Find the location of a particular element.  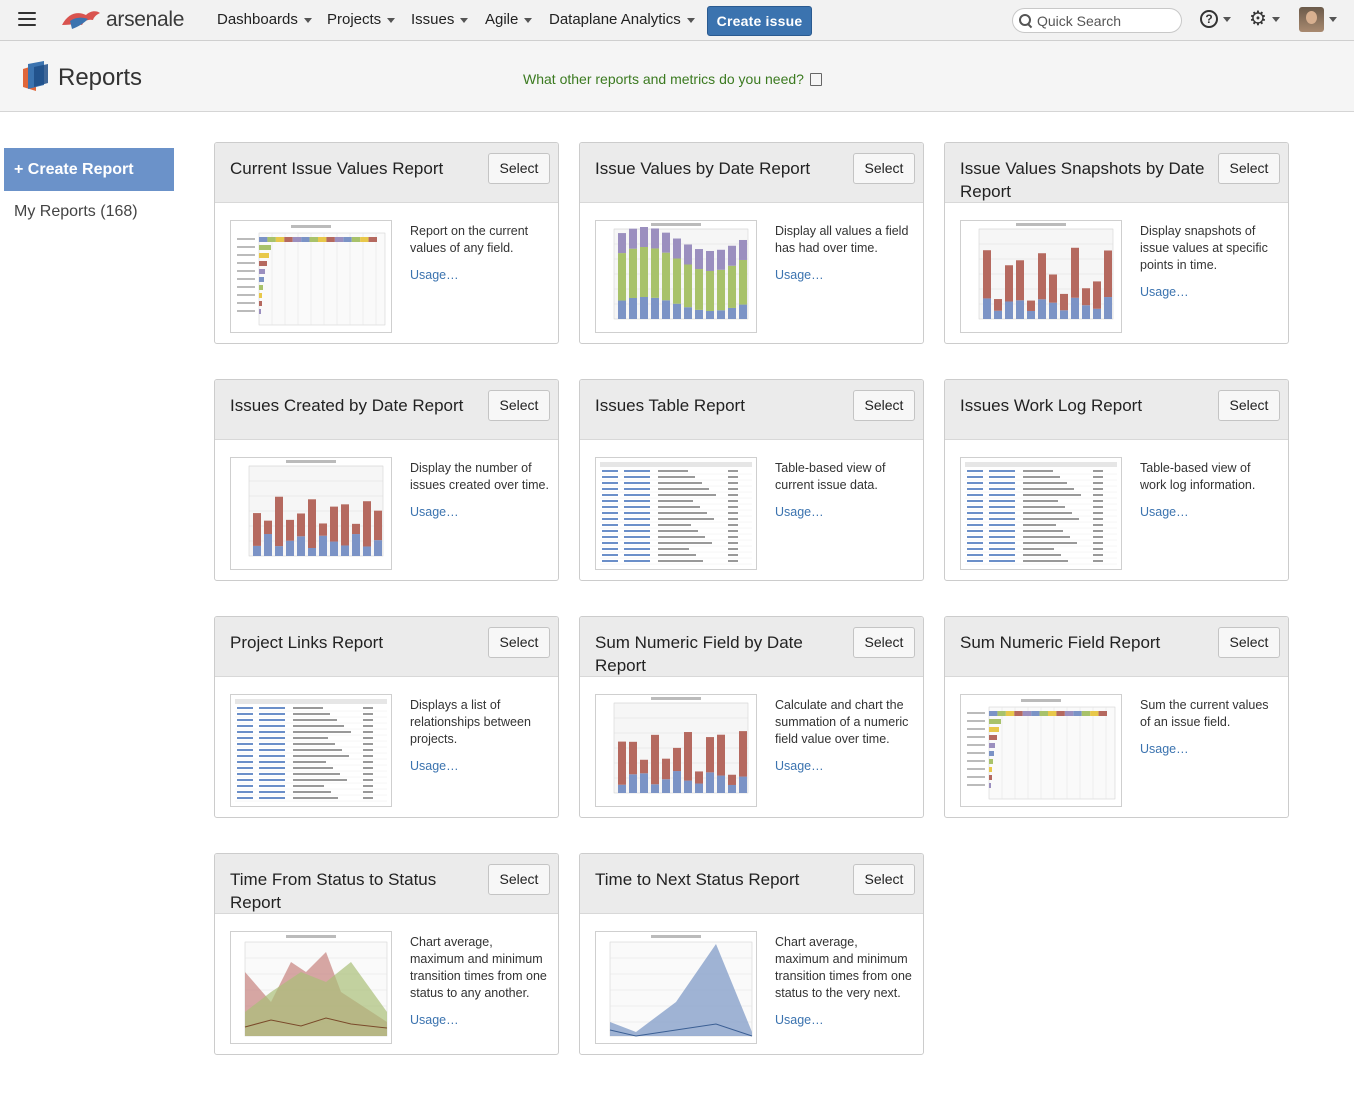

report-card-header: Issues Work Log Report Select is located at coordinates (1116, 410).